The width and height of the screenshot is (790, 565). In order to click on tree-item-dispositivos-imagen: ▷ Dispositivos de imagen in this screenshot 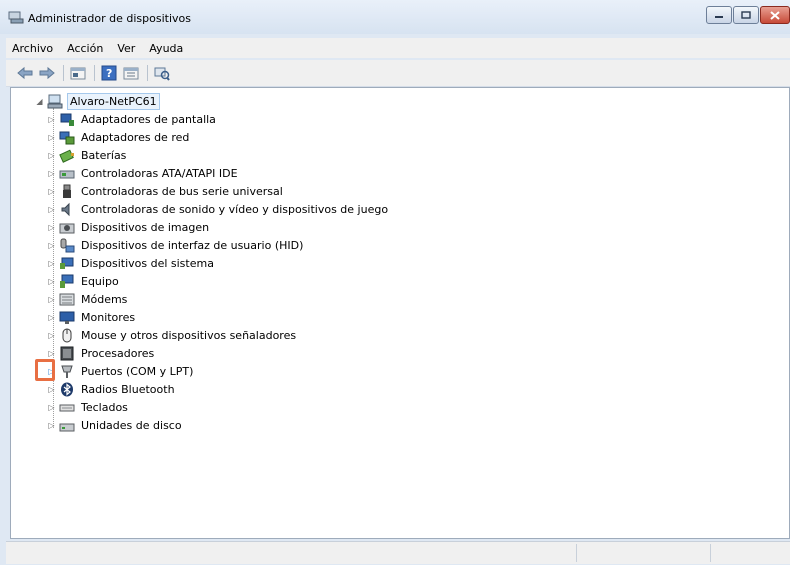, I will do `click(129, 227)`.